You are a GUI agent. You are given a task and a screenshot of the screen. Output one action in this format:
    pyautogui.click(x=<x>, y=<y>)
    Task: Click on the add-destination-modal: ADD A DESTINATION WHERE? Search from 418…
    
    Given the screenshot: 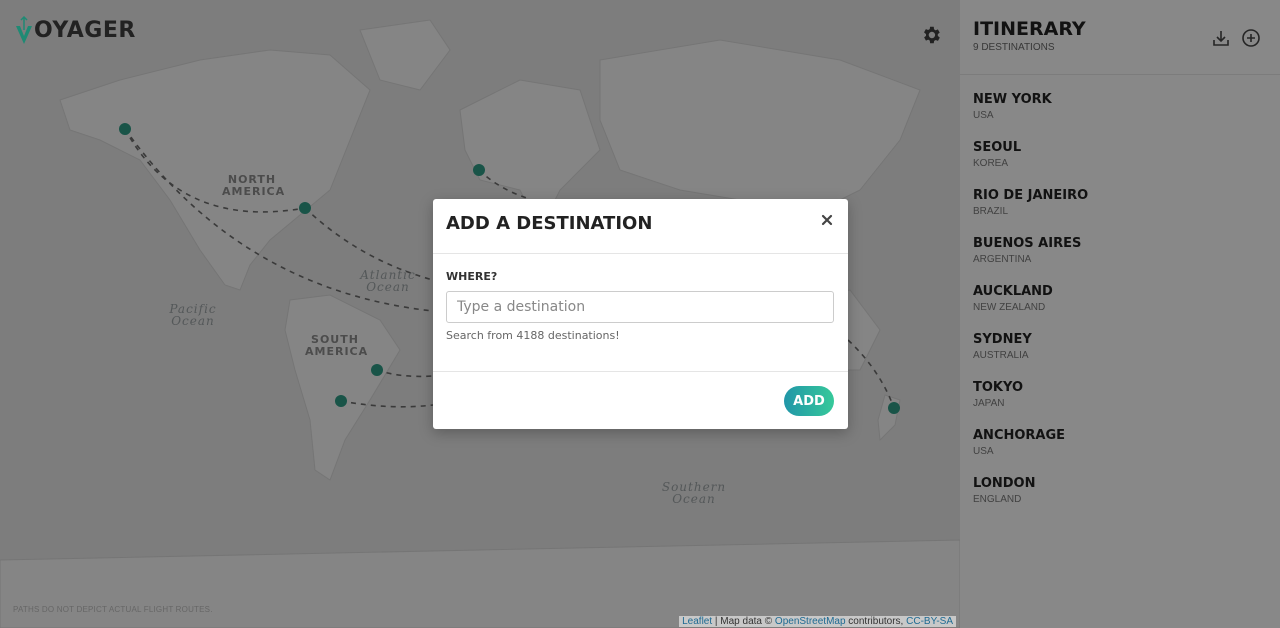 What is the action you would take?
    pyautogui.click(x=640, y=314)
    